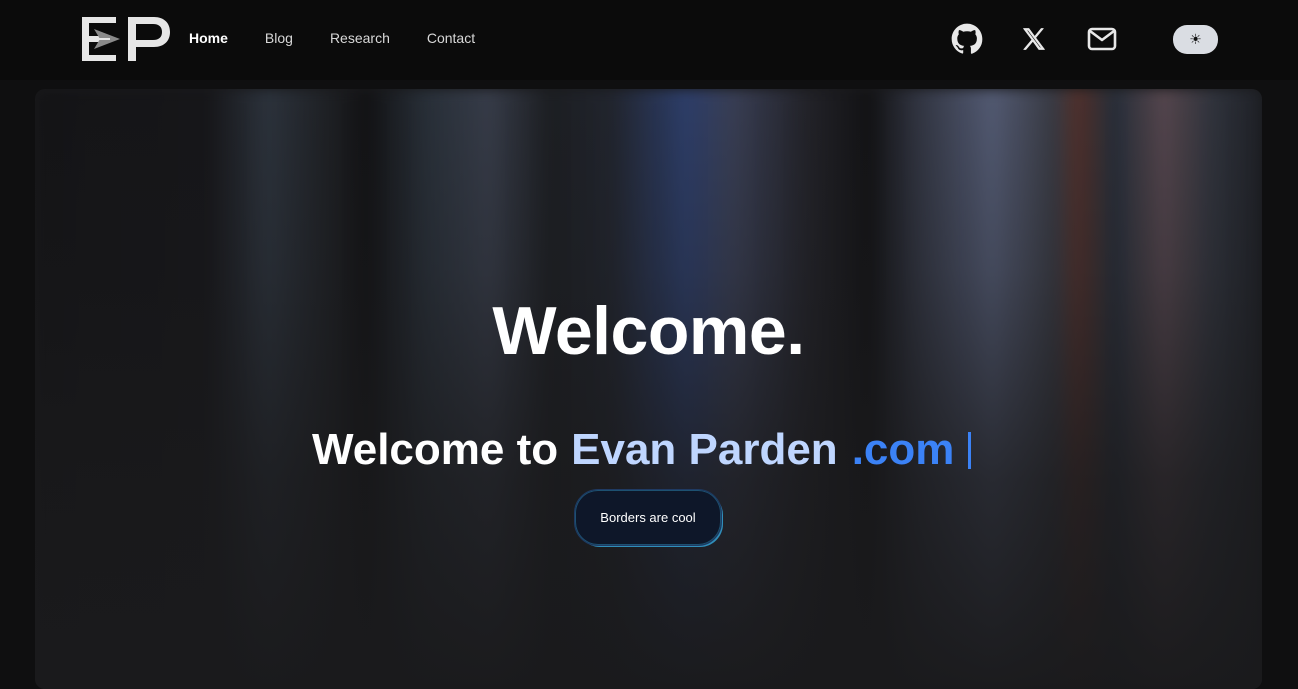  Describe the element at coordinates (649, 40) in the screenshot. I see `top-navbar: Home Blog Research Contact ☀` at that location.